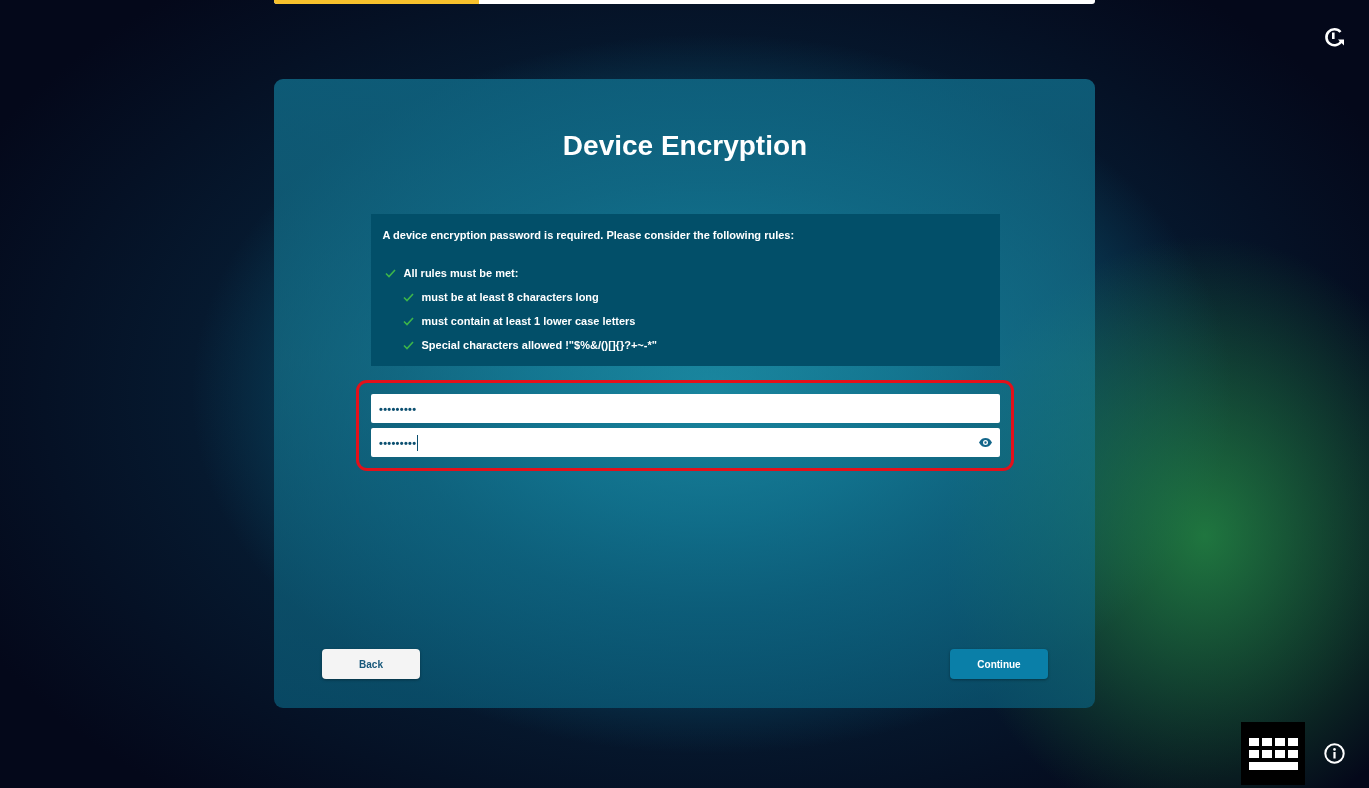 The height and width of the screenshot is (788, 1369). Describe the element at coordinates (589, 235) in the screenshot. I see `intro-text: A device encryption password is required. Please consider the following rules:` at that location.